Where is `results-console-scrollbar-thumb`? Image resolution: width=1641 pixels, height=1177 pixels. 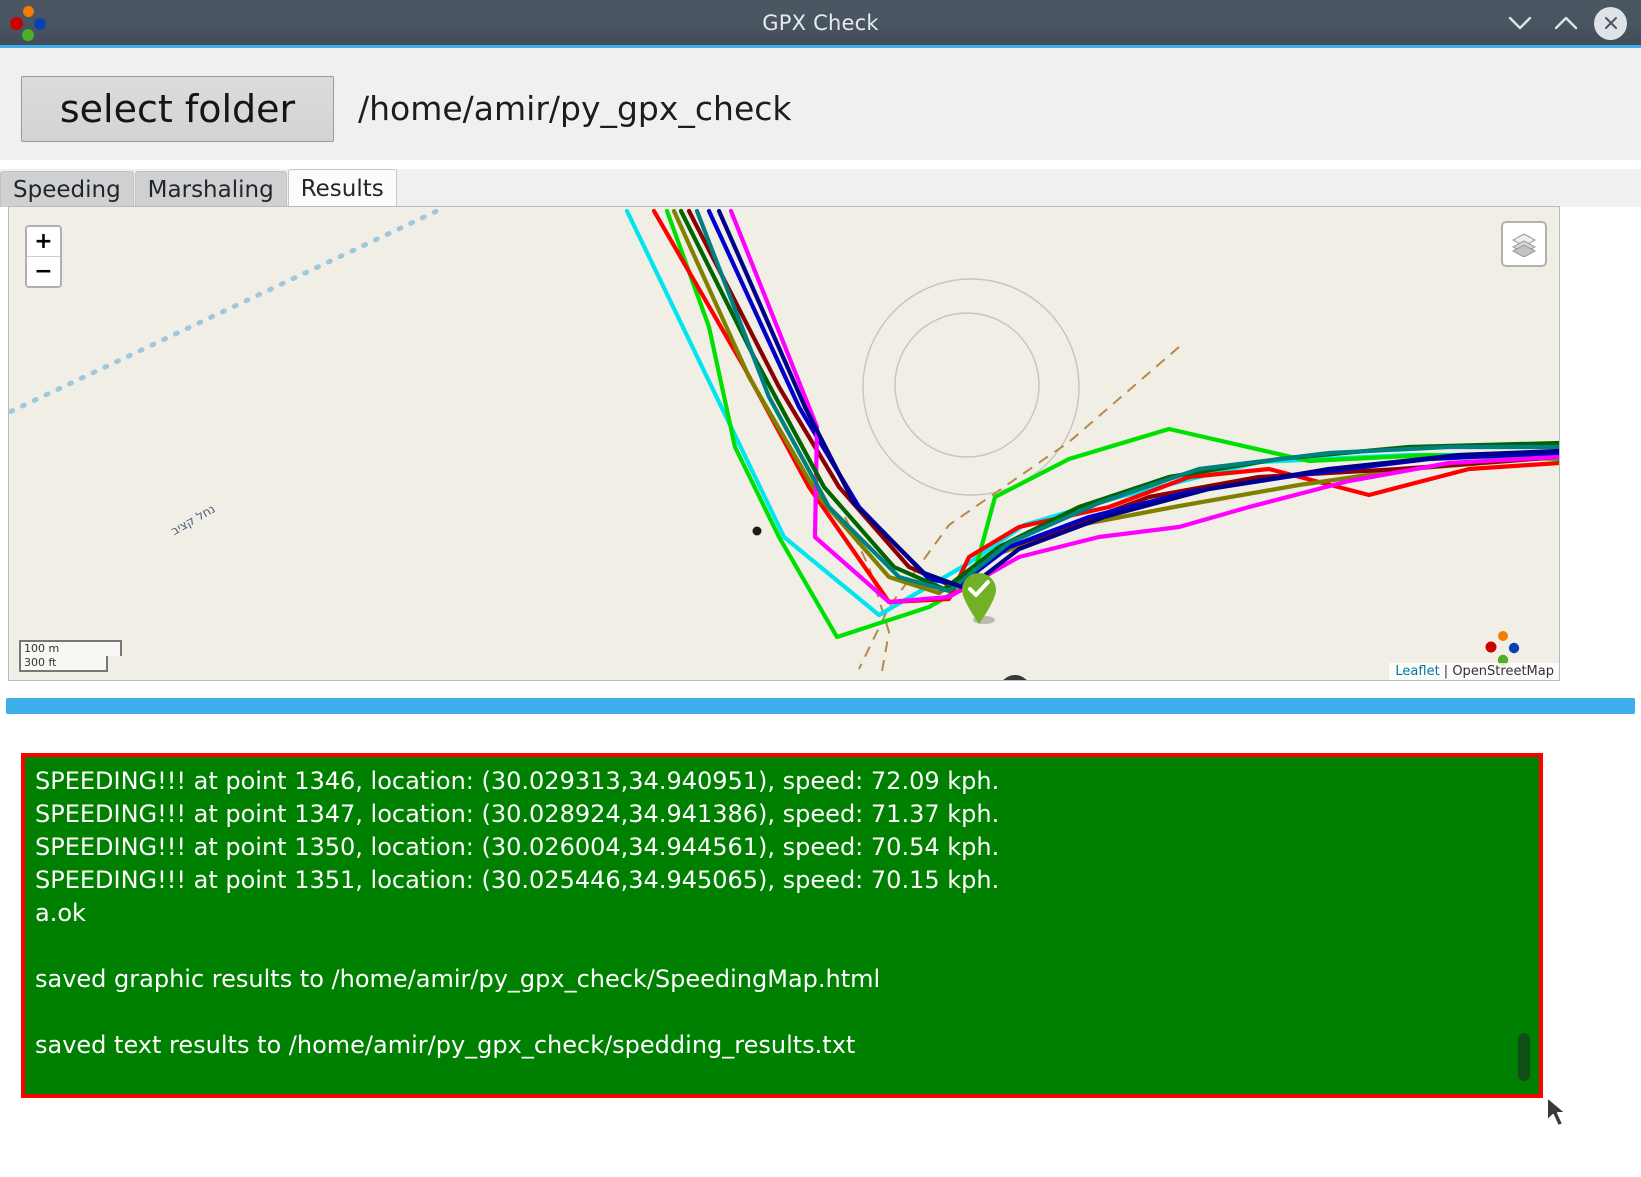
results-console-scrollbar-thumb is located at coordinates (1524, 1057).